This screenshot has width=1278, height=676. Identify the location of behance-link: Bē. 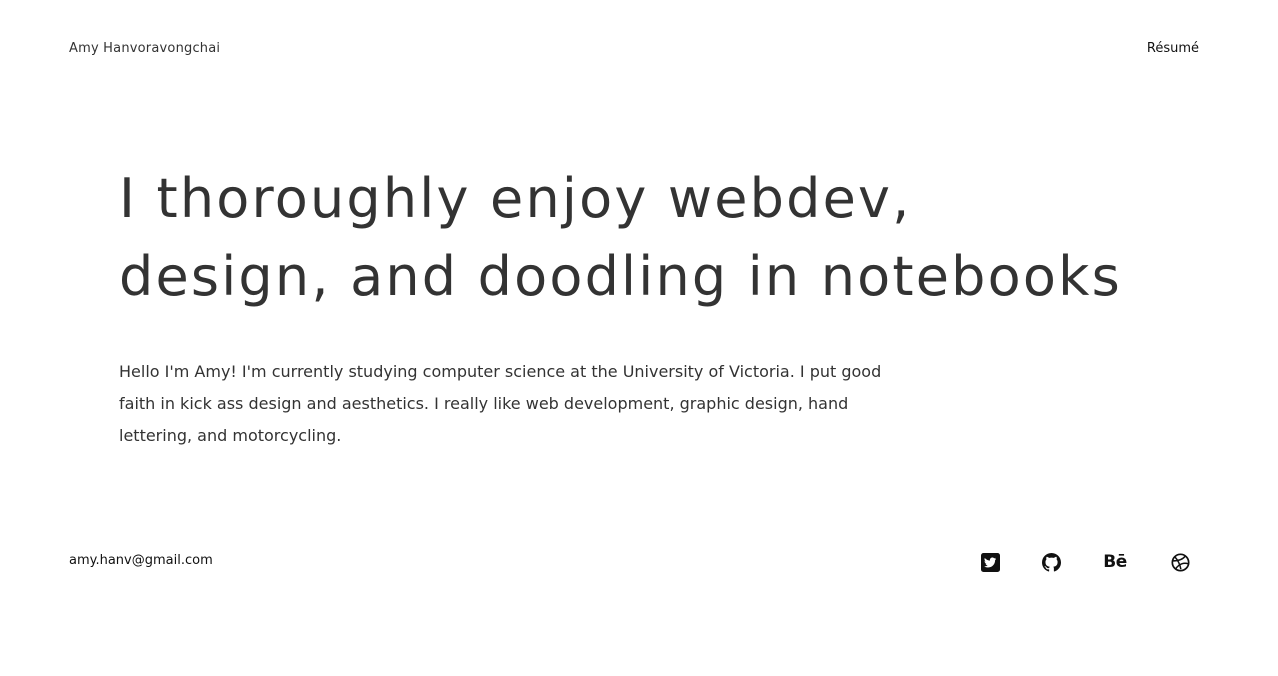
(1115, 562).